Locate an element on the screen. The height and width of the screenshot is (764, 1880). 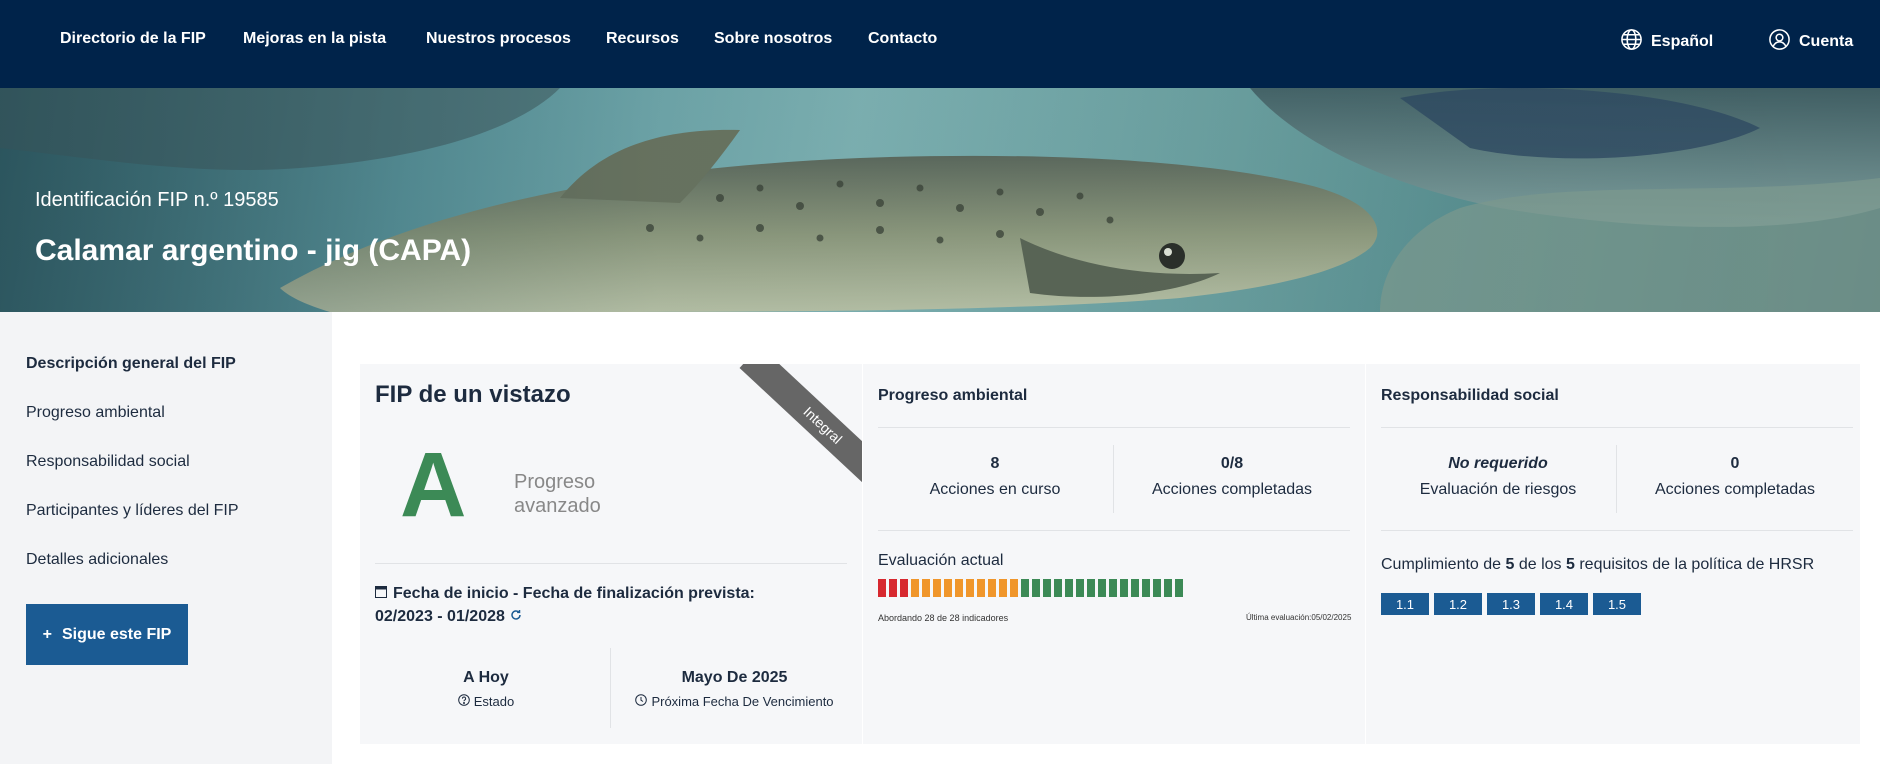
requirement-chip: 1.5 is located at coordinates (1617, 604).